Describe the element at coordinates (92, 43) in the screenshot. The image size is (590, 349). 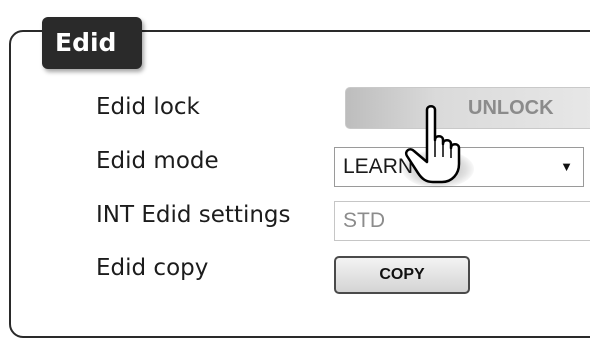
I see `panel-title-tab: Edid` at that location.